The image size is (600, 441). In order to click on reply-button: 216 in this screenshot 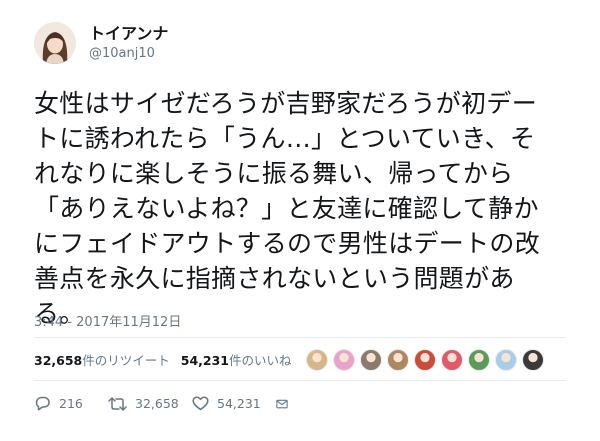, I will do `click(71, 403)`.